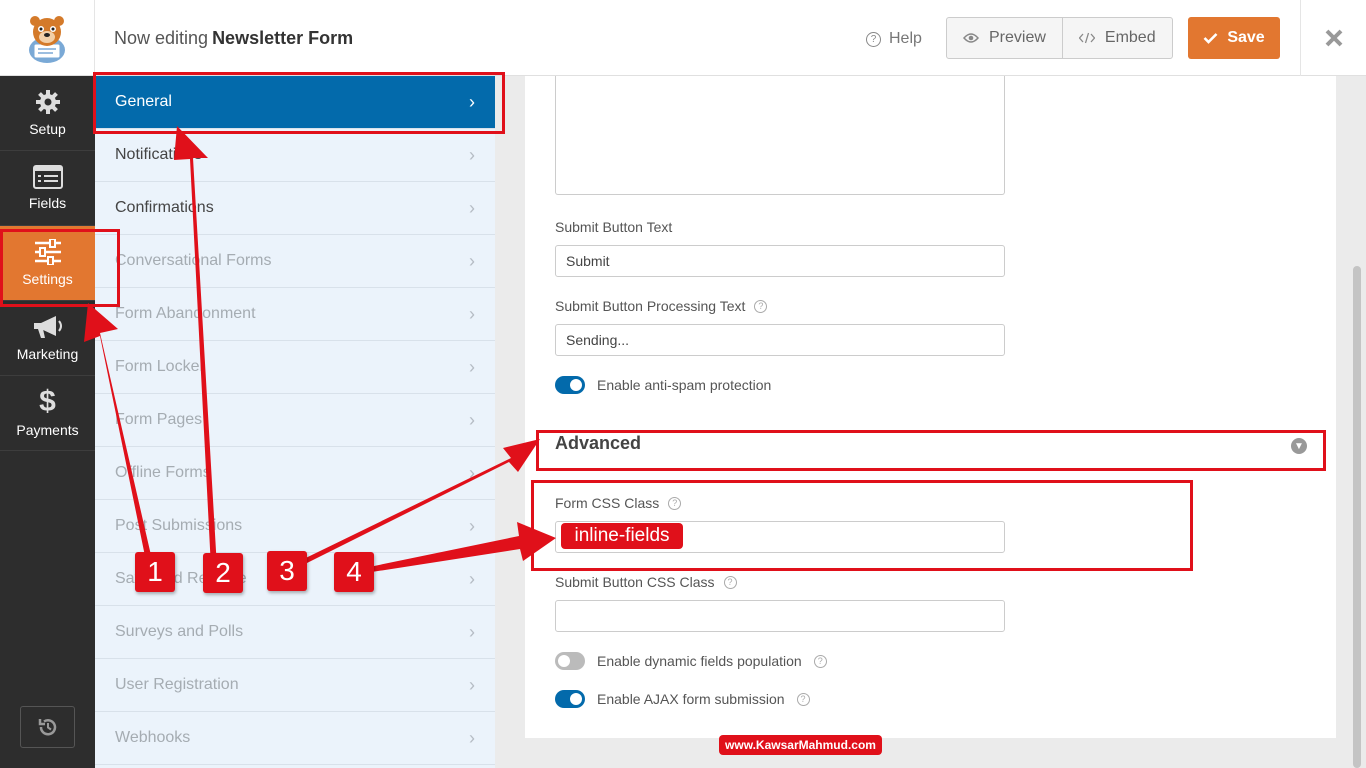  Describe the element at coordinates (684, 385) in the screenshot. I see `antispam-label: Enable anti-spam protection` at that location.